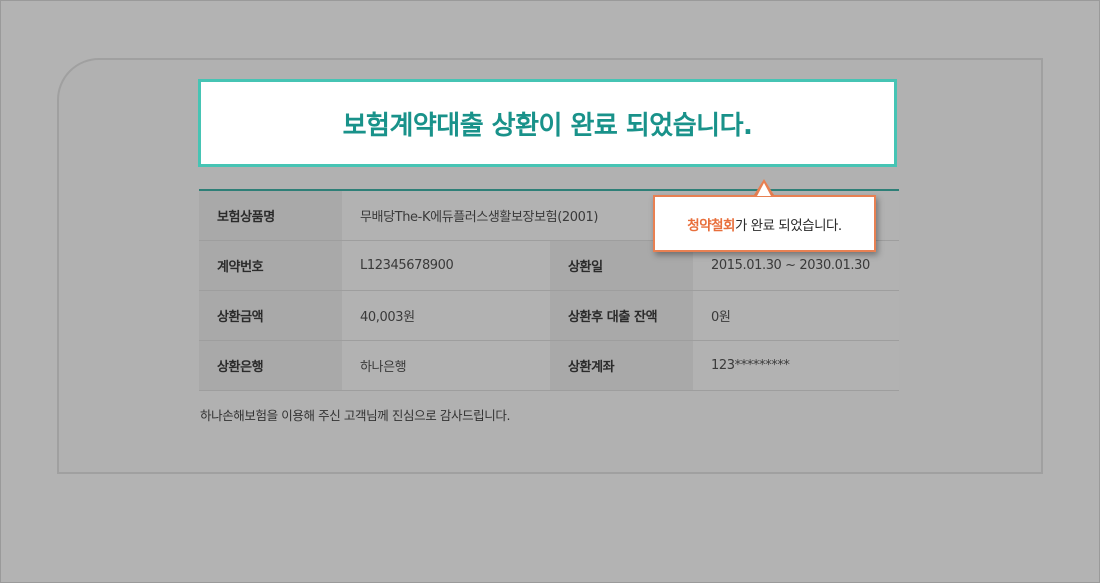 This screenshot has height=583, width=1100. Describe the element at coordinates (270, 265) in the screenshot. I see `contract-number-label: 계약번호` at that location.